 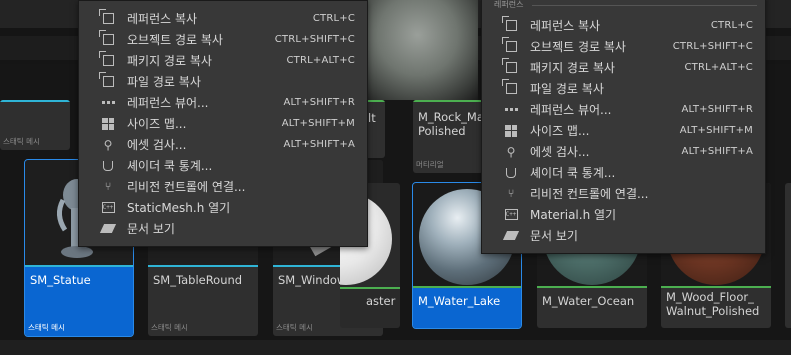 I want to click on asset-name: SM_Statue, so click(x=60, y=280).